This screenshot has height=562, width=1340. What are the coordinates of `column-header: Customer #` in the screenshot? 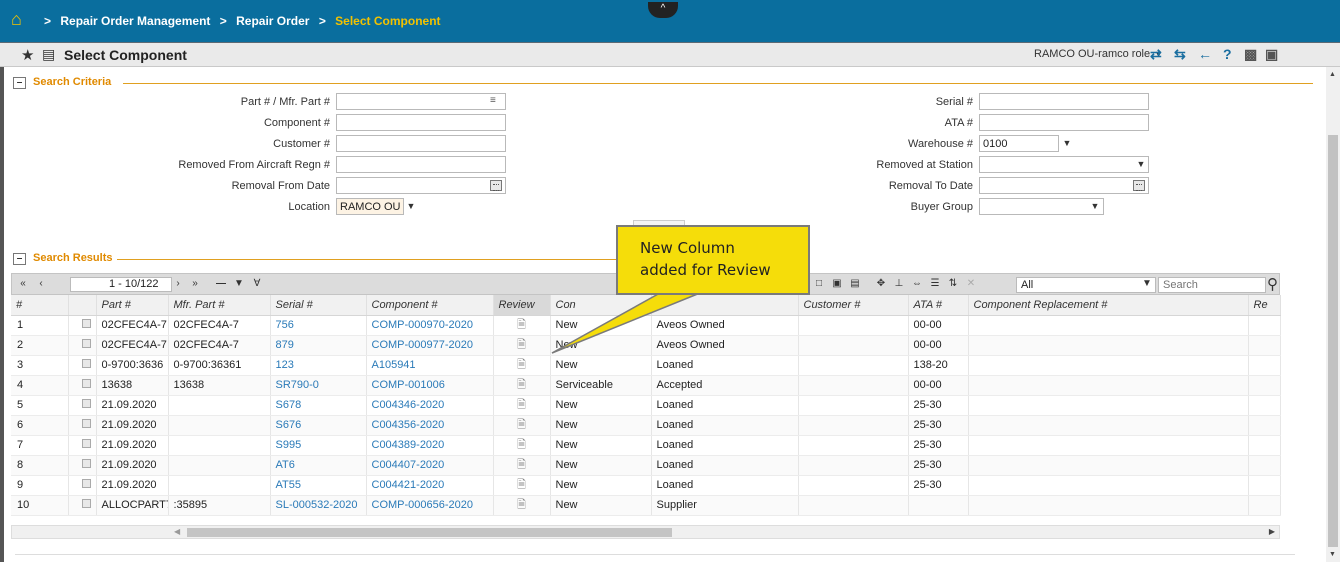 It's located at (853, 305).